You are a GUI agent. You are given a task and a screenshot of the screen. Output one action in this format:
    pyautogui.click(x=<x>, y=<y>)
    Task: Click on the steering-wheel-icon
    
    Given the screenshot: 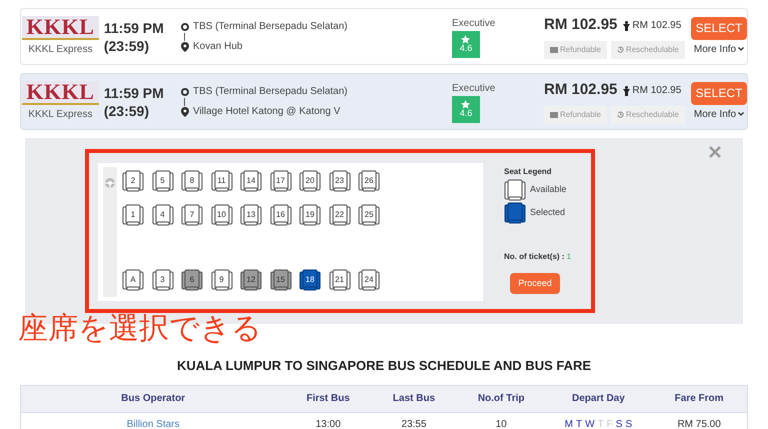 What is the action you would take?
    pyautogui.click(x=110, y=183)
    